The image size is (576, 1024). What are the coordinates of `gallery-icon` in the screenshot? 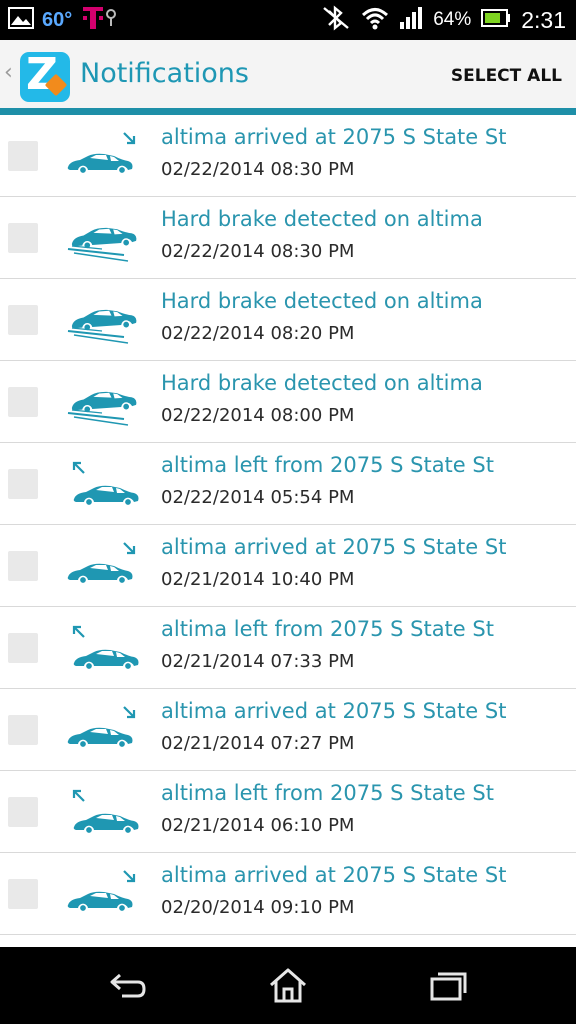 It's located at (21, 20).